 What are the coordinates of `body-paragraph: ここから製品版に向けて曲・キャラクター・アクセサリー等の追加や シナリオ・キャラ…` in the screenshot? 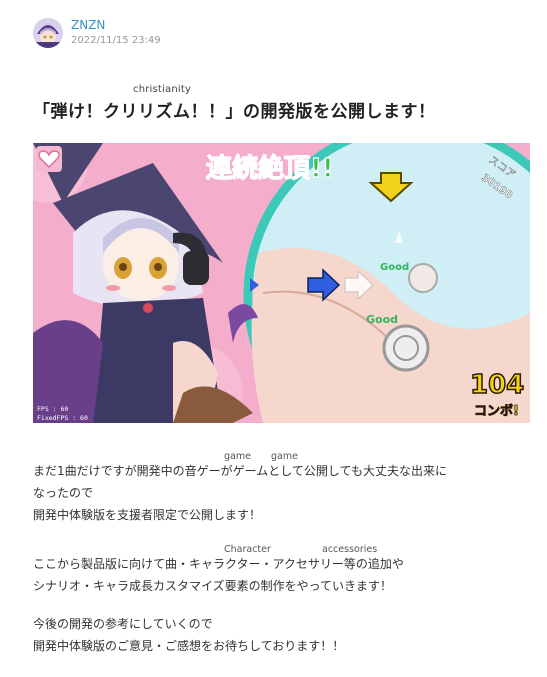 It's located at (218, 575).